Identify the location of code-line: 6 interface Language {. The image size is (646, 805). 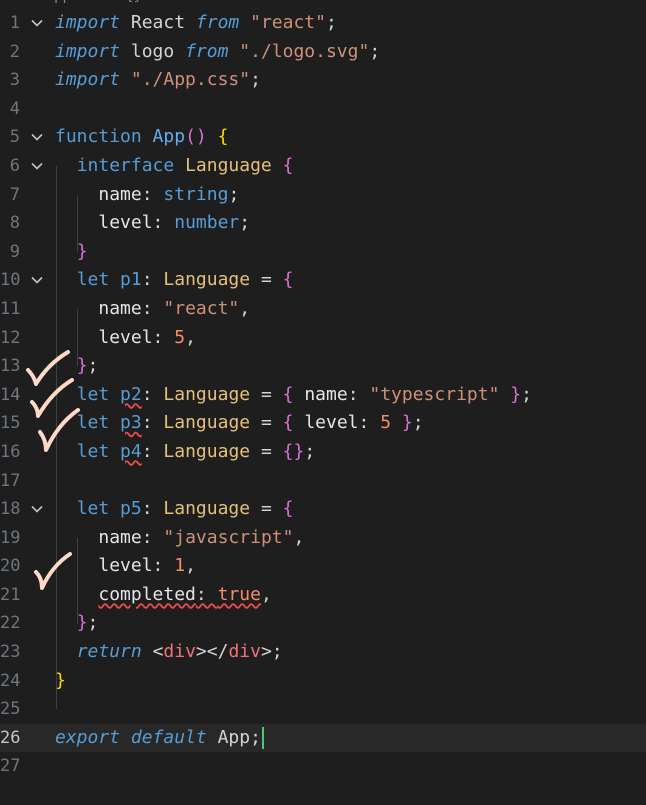
(323, 166).